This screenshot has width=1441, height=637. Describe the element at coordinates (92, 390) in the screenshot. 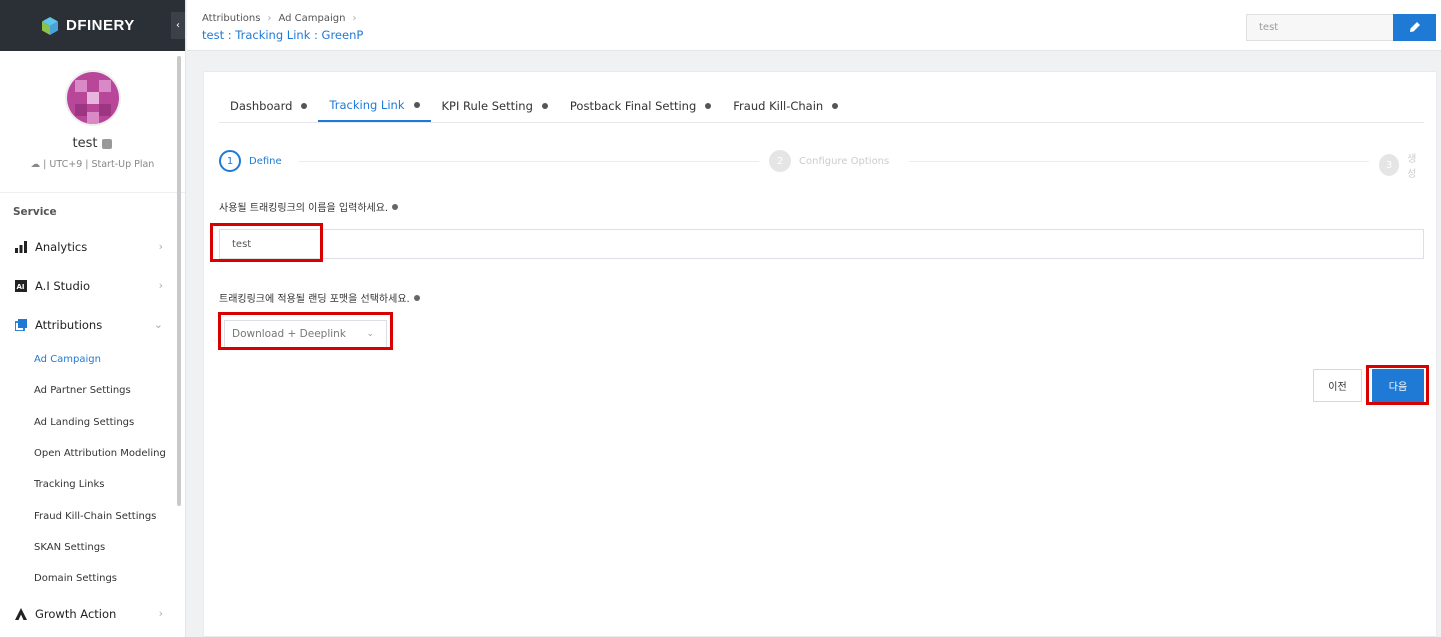

I see `sidebar-subitem-ad-partner-settings: Ad Partner Settings` at that location.